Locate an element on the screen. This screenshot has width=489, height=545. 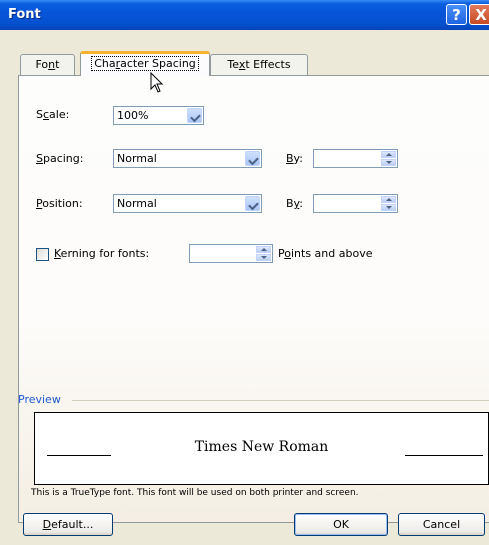
spacing-by-input is located at coordinates (355, 158).